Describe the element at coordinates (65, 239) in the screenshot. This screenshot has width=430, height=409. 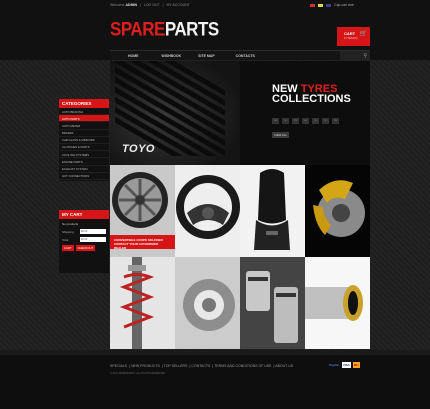
I see `total-label: Total` at that location.